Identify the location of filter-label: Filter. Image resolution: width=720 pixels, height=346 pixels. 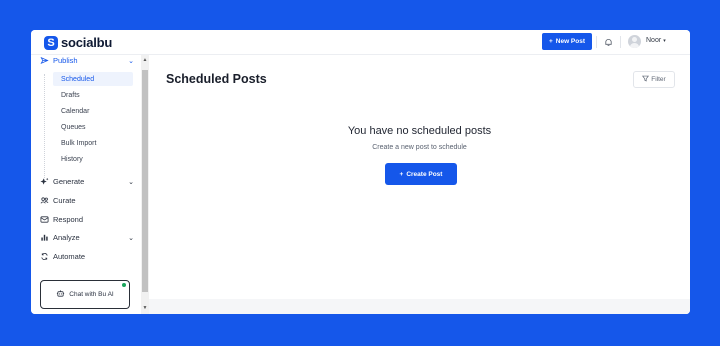
(658, 79).